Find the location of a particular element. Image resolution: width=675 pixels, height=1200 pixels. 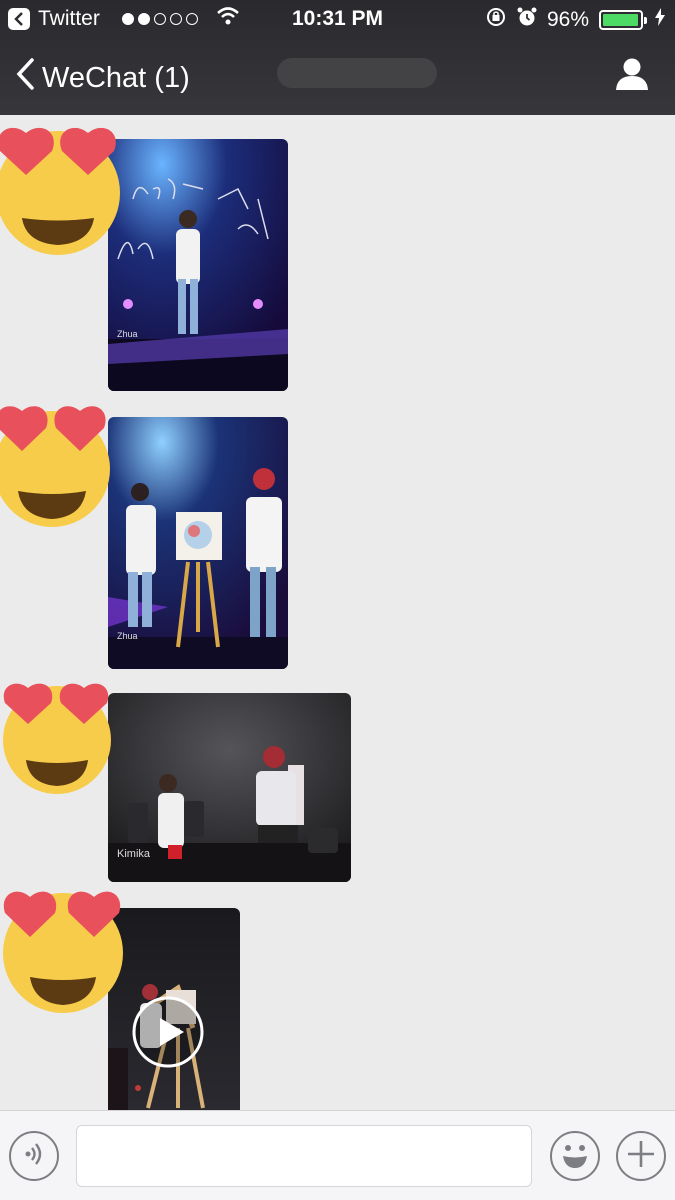

back-to-chats-button: WeChat (1) is located at coordinates (103, 78).